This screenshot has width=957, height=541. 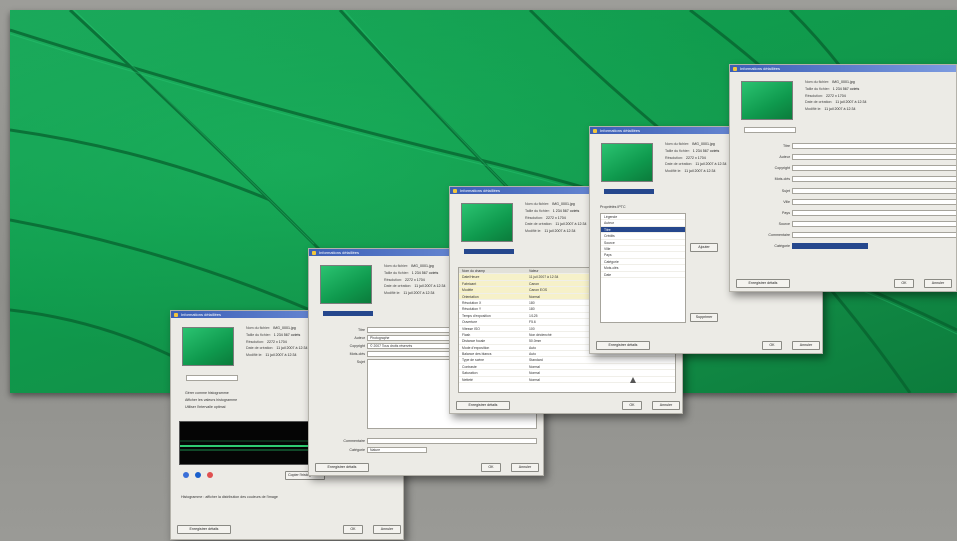 What do you see at coordinates (786, 213) in the screenshot?
I see `label-country: Pays` at bounding box center [786, 213].